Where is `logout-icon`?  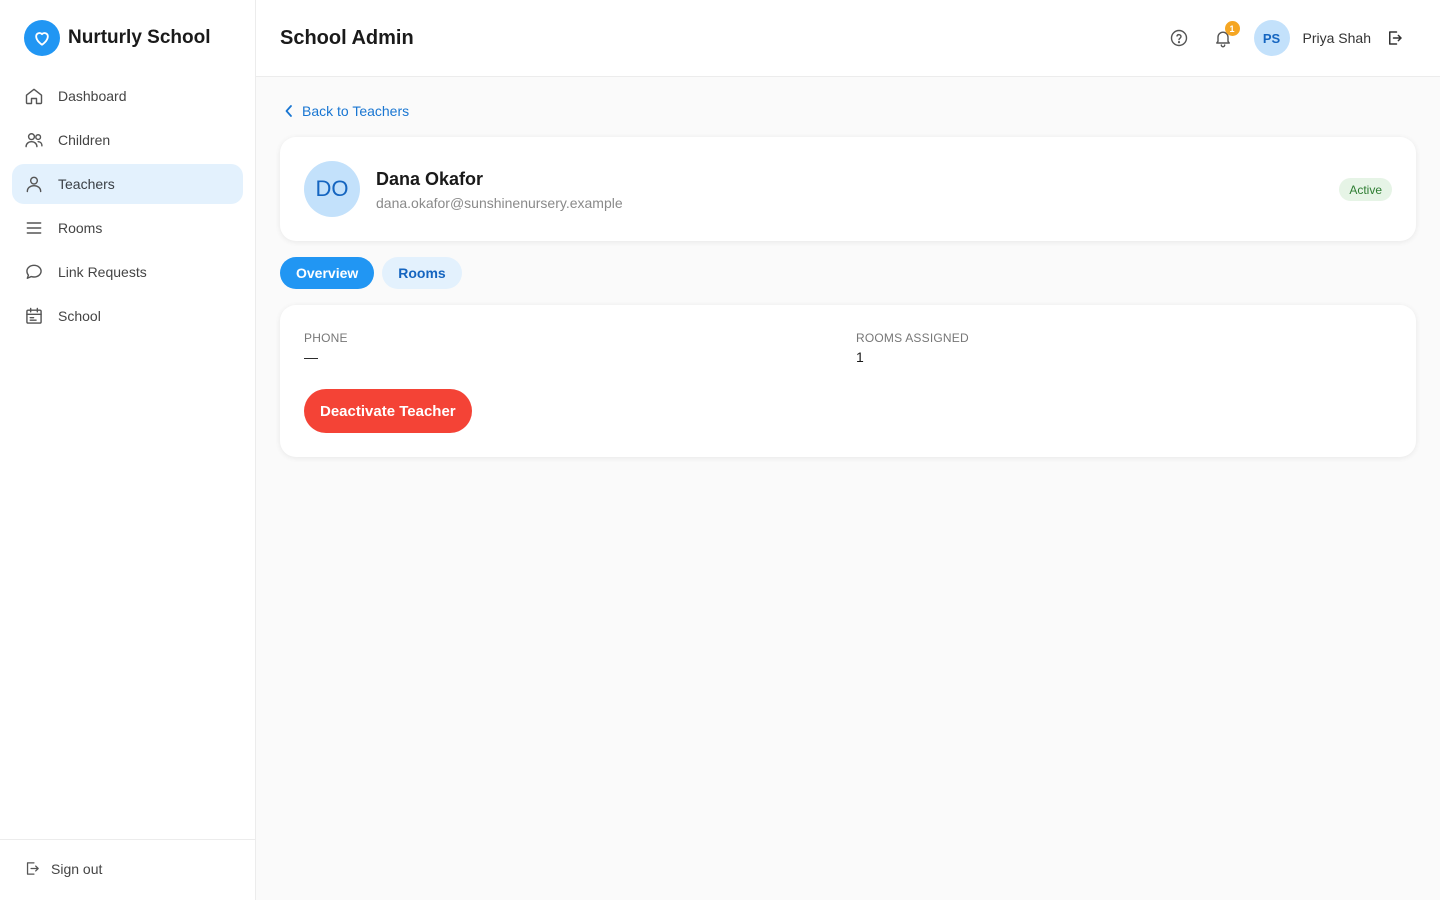 logout-icon is located at coordinates (1395, 38).